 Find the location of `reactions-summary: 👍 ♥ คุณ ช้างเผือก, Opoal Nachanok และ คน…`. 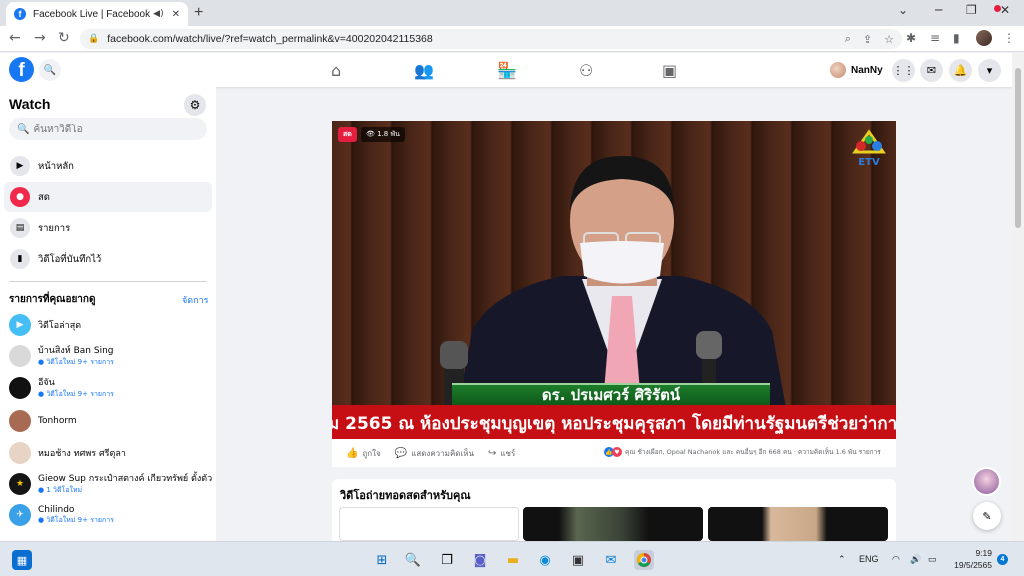

reactions-summary: 👍 ♥ คุณ ช้างเผือก, Opoal Nachanok และ คน… is located at coordinates (742, 452).